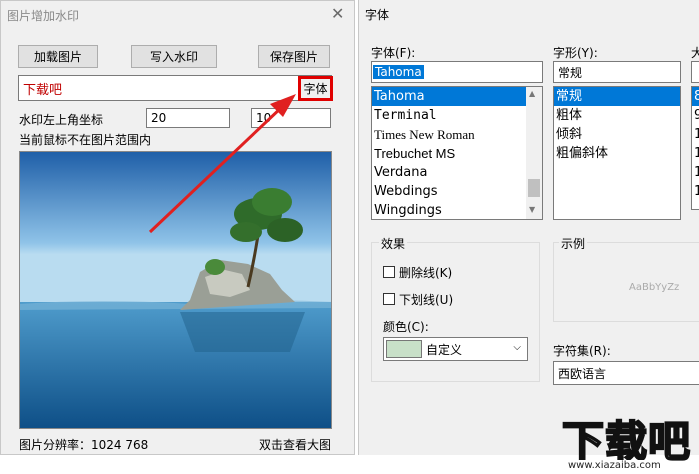 The width and height of the screenshot is (699, 474). Describe the element at coordinates (626, 373) in the screenshot. I see `charset-select: 西欧语言` at that location.